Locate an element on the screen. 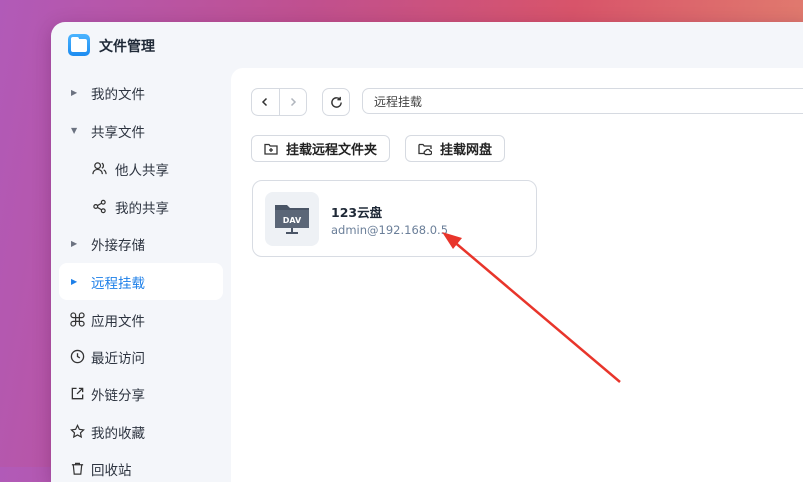 This screenshot has width=803, height=482. sidebar-item-favorites: 我的收藏 is located at coordinates (141, 431).